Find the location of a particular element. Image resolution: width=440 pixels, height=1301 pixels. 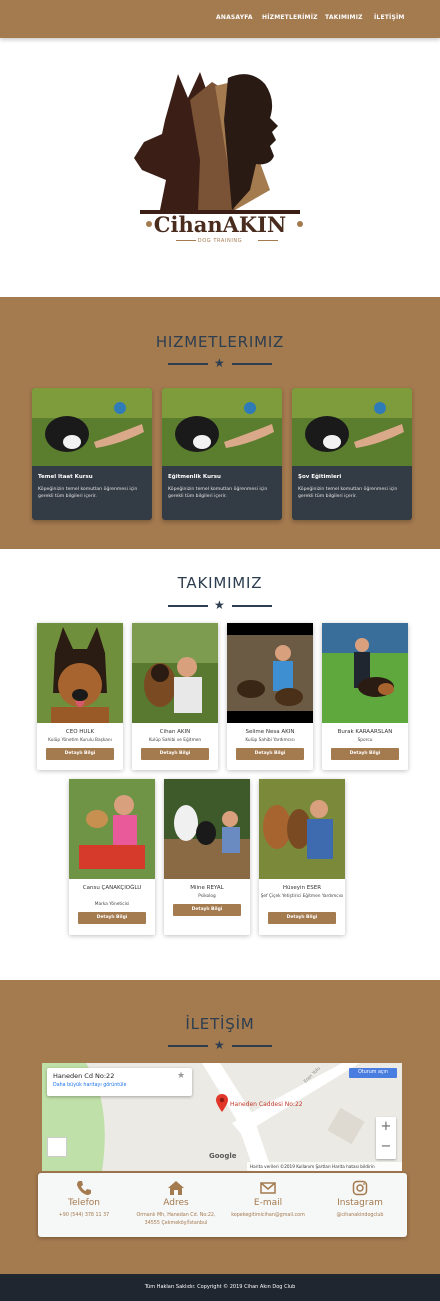

contact-label: Instagram is located at coordinates (360, 1203).